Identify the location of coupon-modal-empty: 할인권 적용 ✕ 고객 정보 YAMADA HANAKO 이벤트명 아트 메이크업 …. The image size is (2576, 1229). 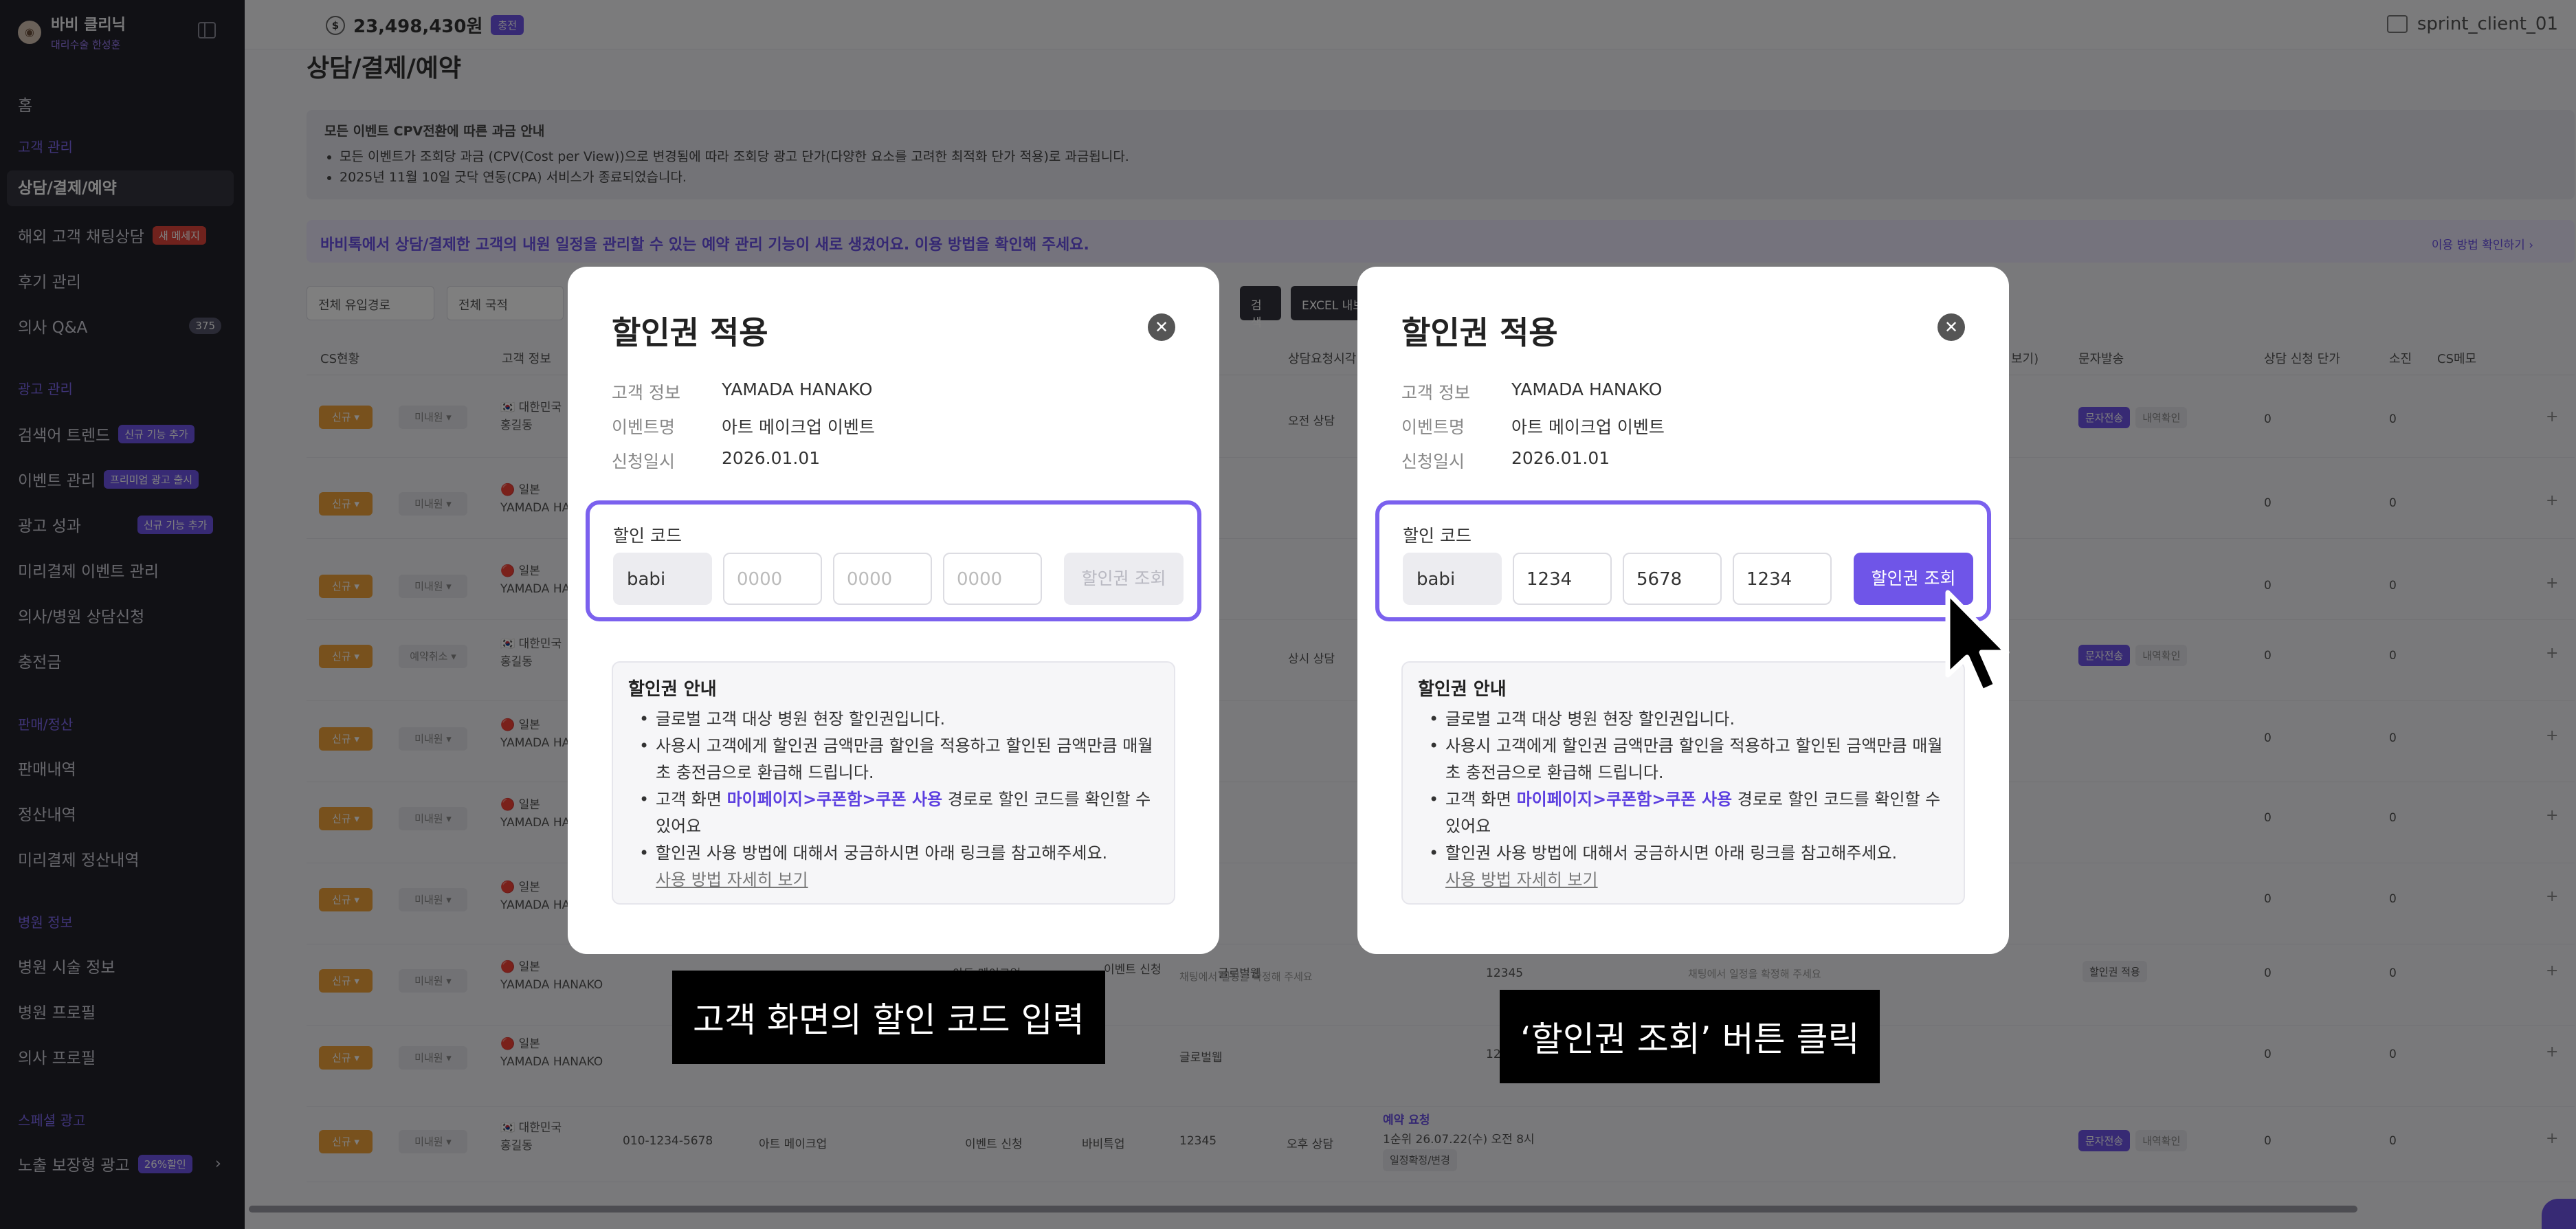
(893, 611).